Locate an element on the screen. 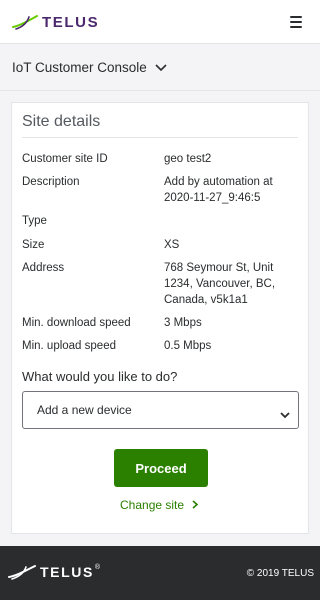 Image resolution: width=320 pixels, height=600 pixels. action-select-value: Add a new device is located at coordinates (84, 410).